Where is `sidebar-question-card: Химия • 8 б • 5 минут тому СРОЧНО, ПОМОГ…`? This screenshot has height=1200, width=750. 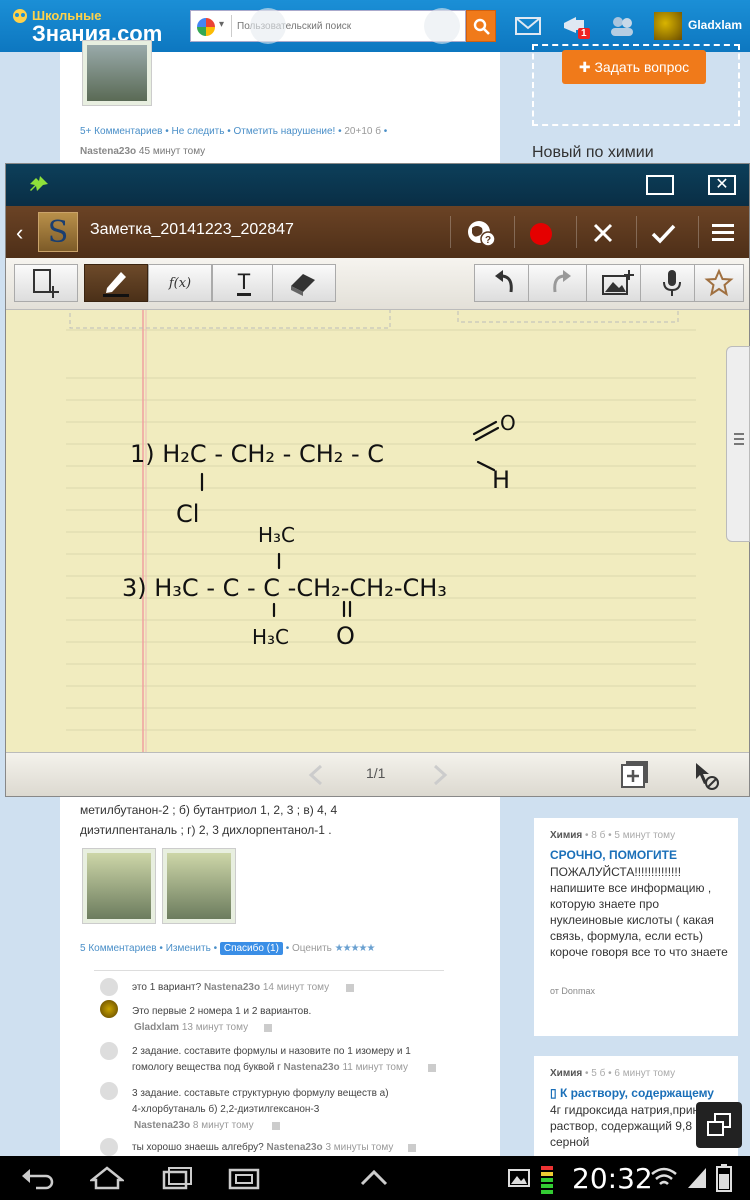 sidebar-question-card: Химия • 8 б • 5 минут тому СРОЧНО, ПОМОГ… is located at coordinates (636, 927).